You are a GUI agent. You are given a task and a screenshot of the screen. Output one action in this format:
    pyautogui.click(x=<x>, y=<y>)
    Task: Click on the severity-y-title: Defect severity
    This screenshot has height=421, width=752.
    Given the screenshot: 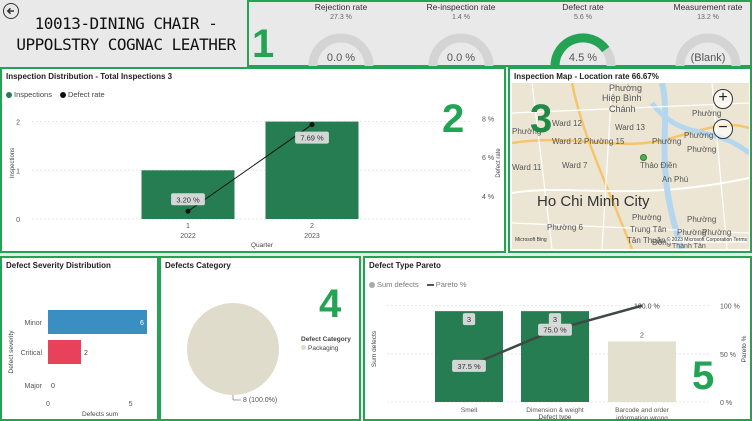 What is the action you would take?
    pyautogui.click(x=11, y=352)
    